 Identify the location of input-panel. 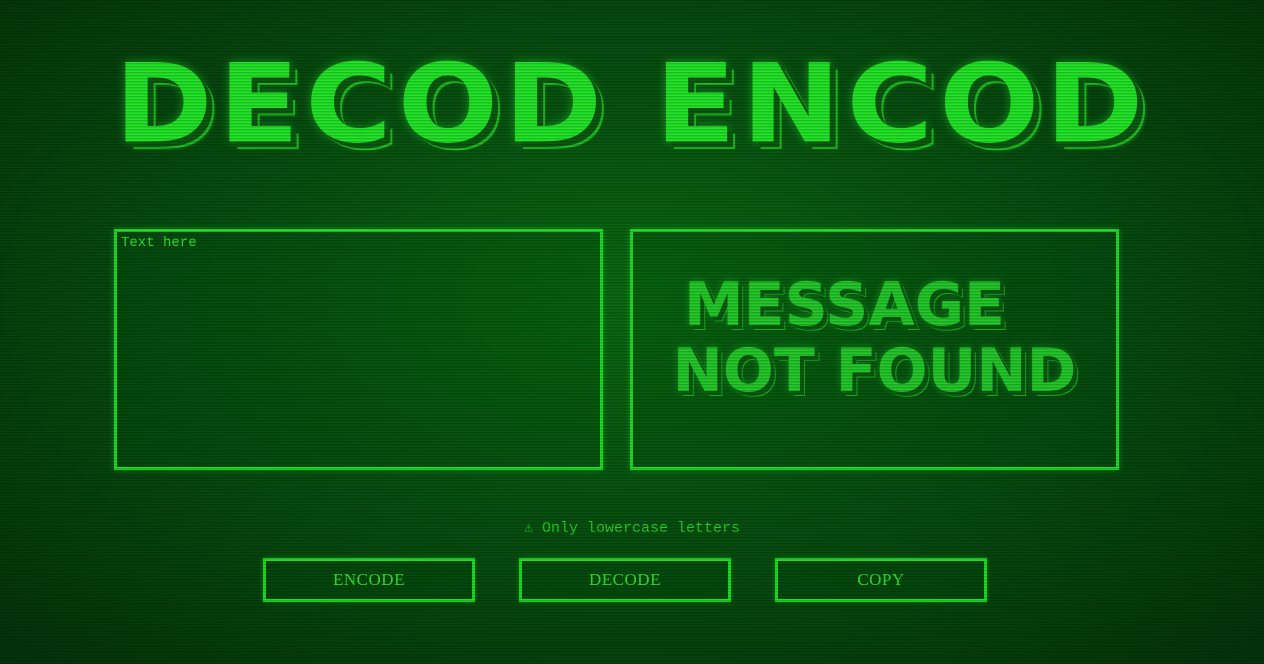
(358, 349).